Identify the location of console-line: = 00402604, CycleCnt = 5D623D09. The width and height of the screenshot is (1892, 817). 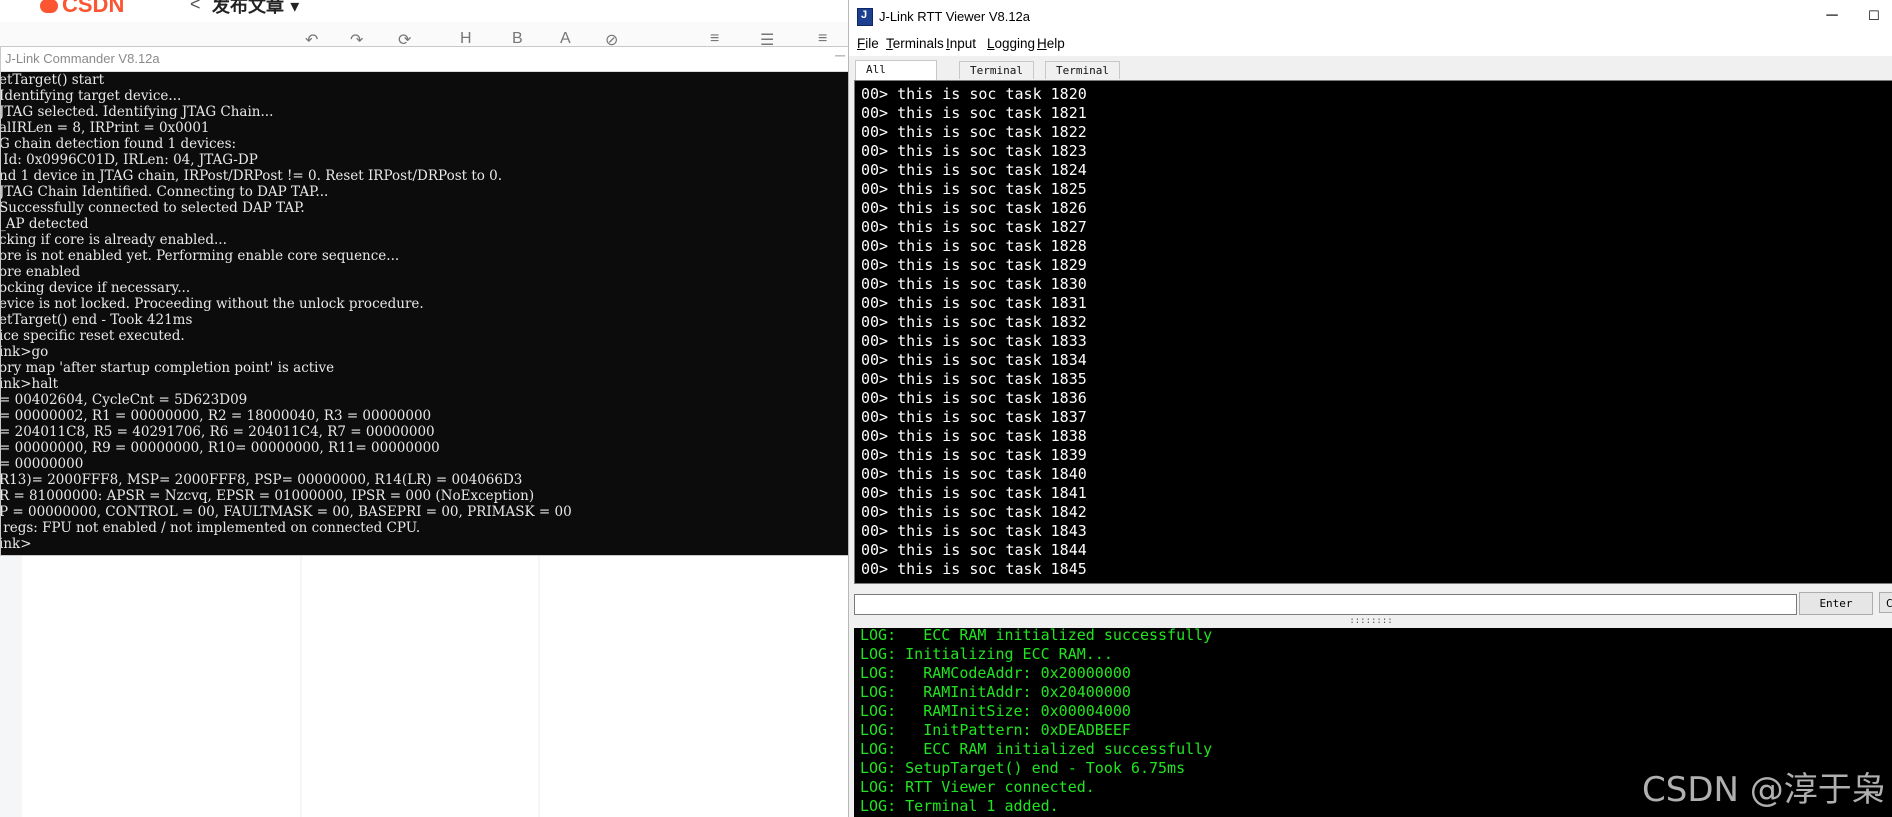
(124, 400).